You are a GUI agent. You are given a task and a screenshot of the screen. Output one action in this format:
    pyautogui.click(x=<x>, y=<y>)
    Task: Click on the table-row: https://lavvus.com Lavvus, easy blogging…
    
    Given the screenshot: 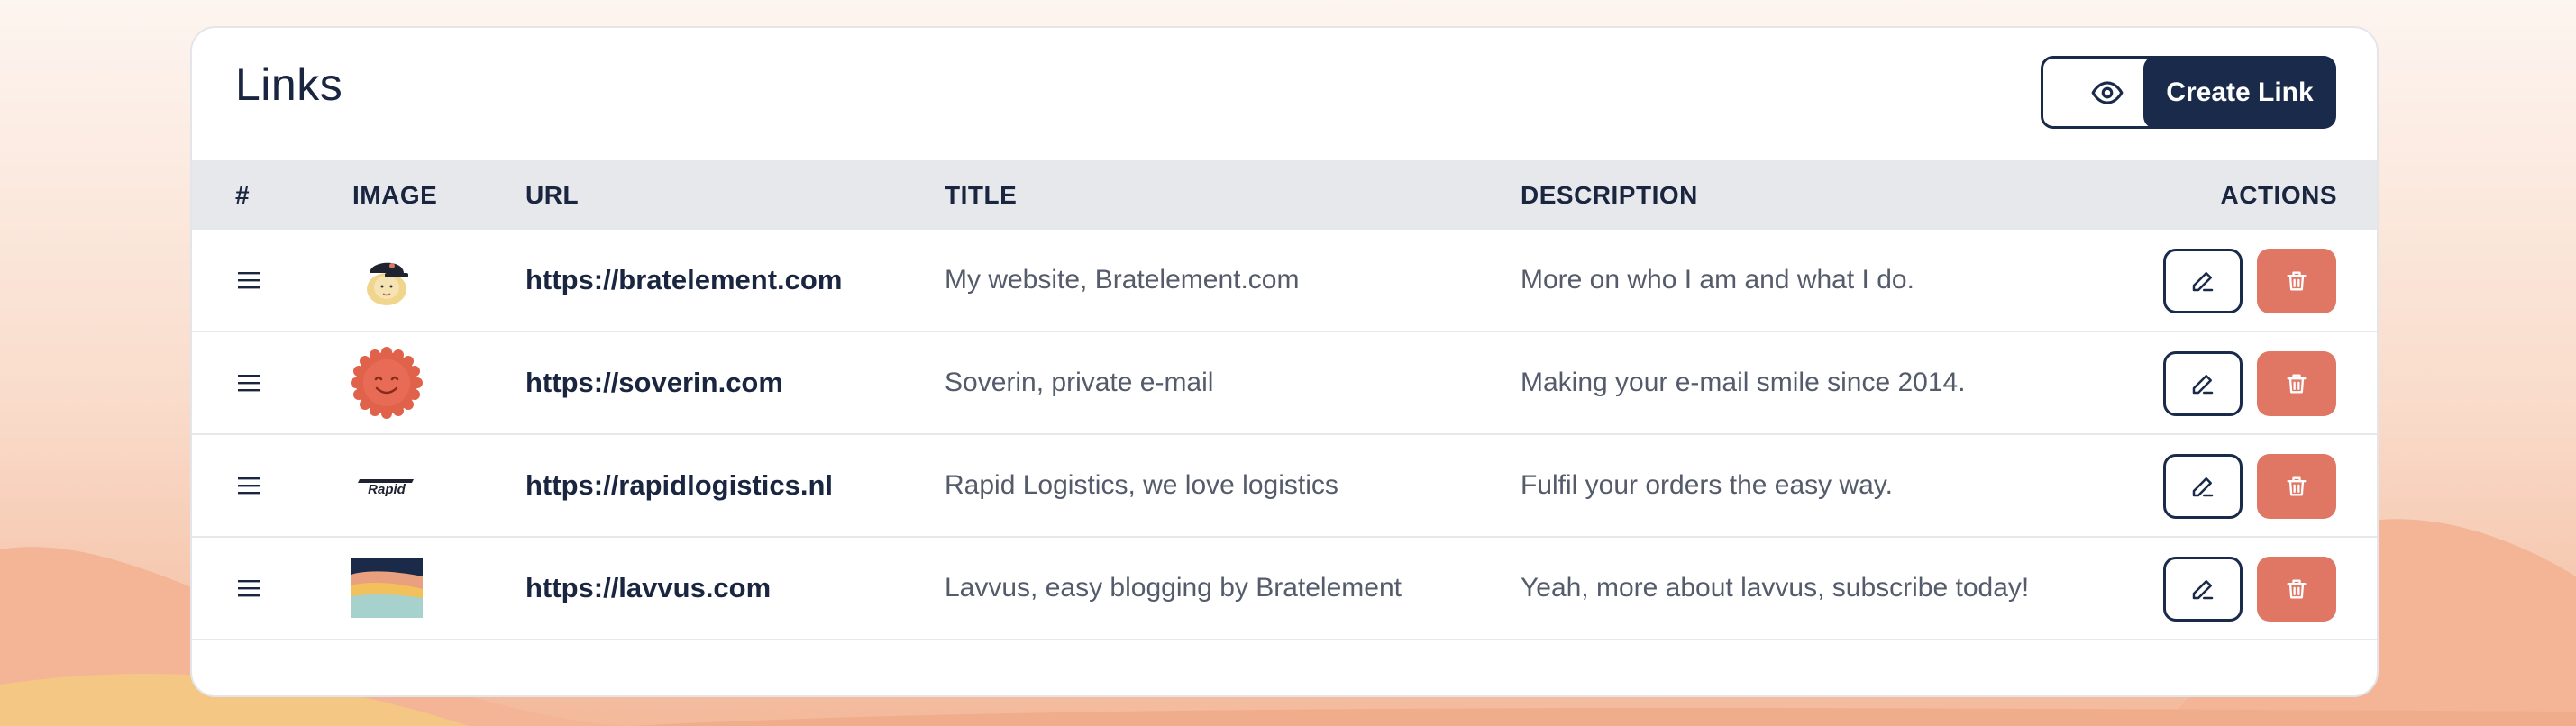 What is the action you would take?
    pyautogui.click(x=1284, y=589)
    